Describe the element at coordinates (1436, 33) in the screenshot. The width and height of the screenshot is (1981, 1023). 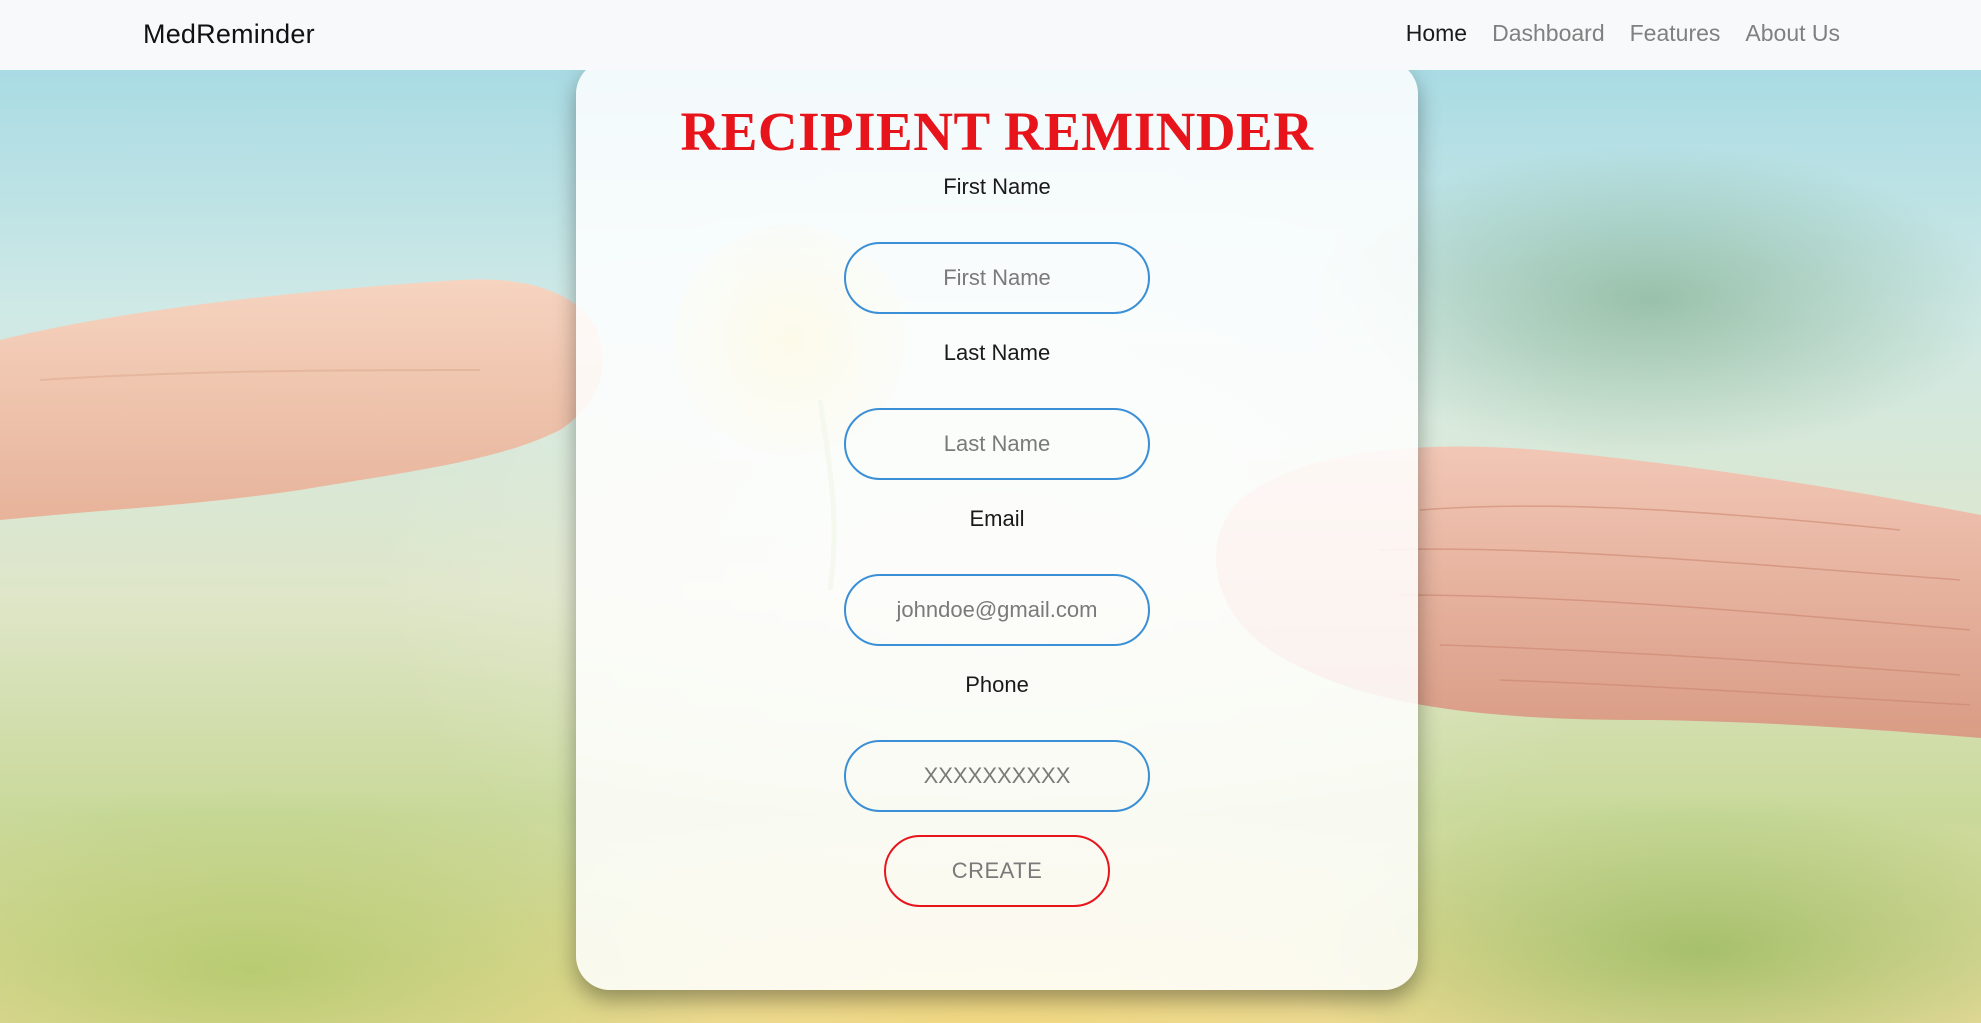
I see `nav-link-home: Home` at that location.